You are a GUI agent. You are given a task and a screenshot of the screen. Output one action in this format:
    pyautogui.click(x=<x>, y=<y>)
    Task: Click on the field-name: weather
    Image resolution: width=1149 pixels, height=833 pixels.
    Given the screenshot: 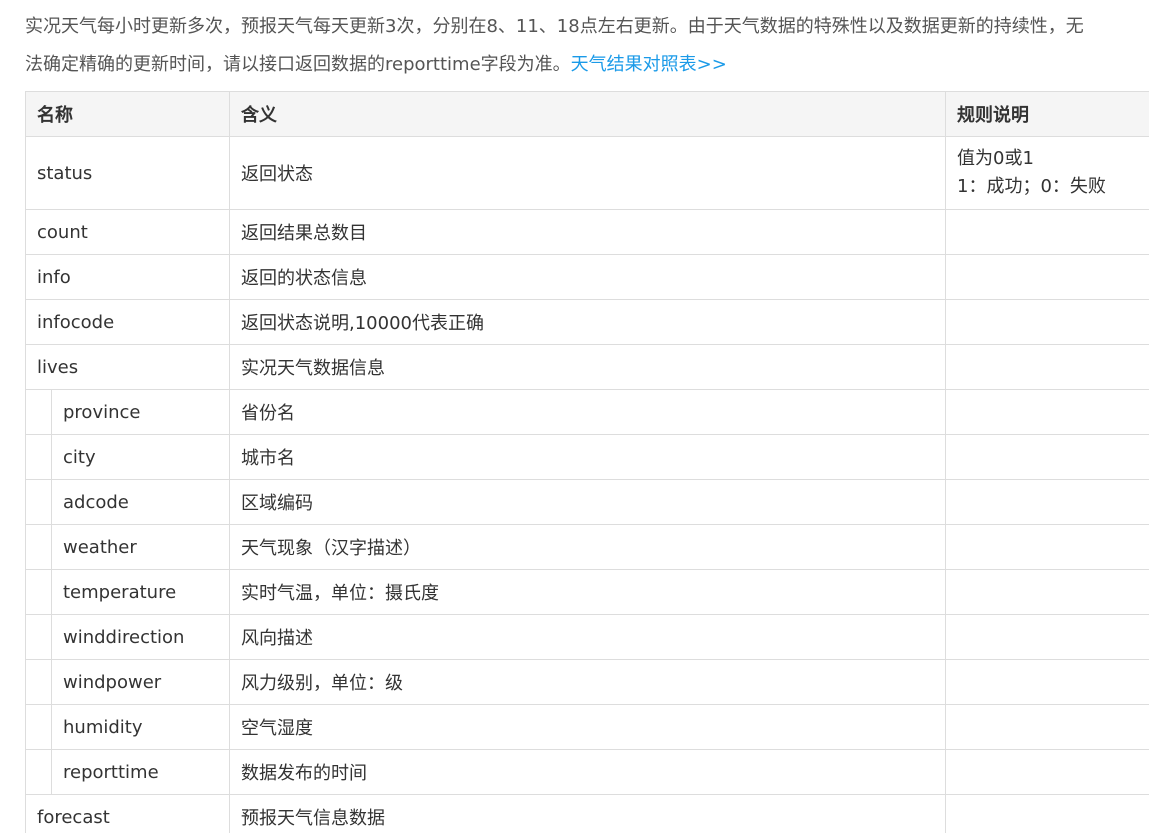 What is the action you would take?
    pyautogui.click(x=100, y=547)
    